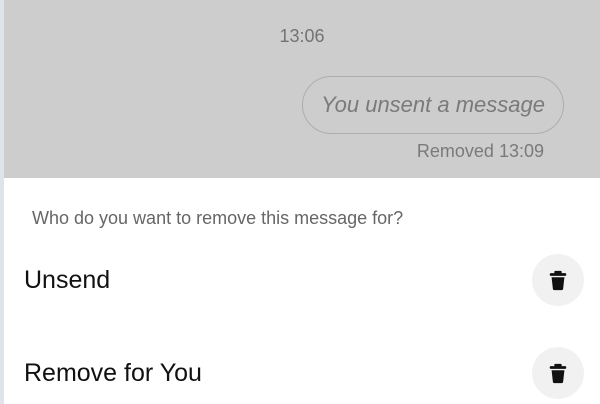  I want to click on remove-for-you-button, so click(558, 373).